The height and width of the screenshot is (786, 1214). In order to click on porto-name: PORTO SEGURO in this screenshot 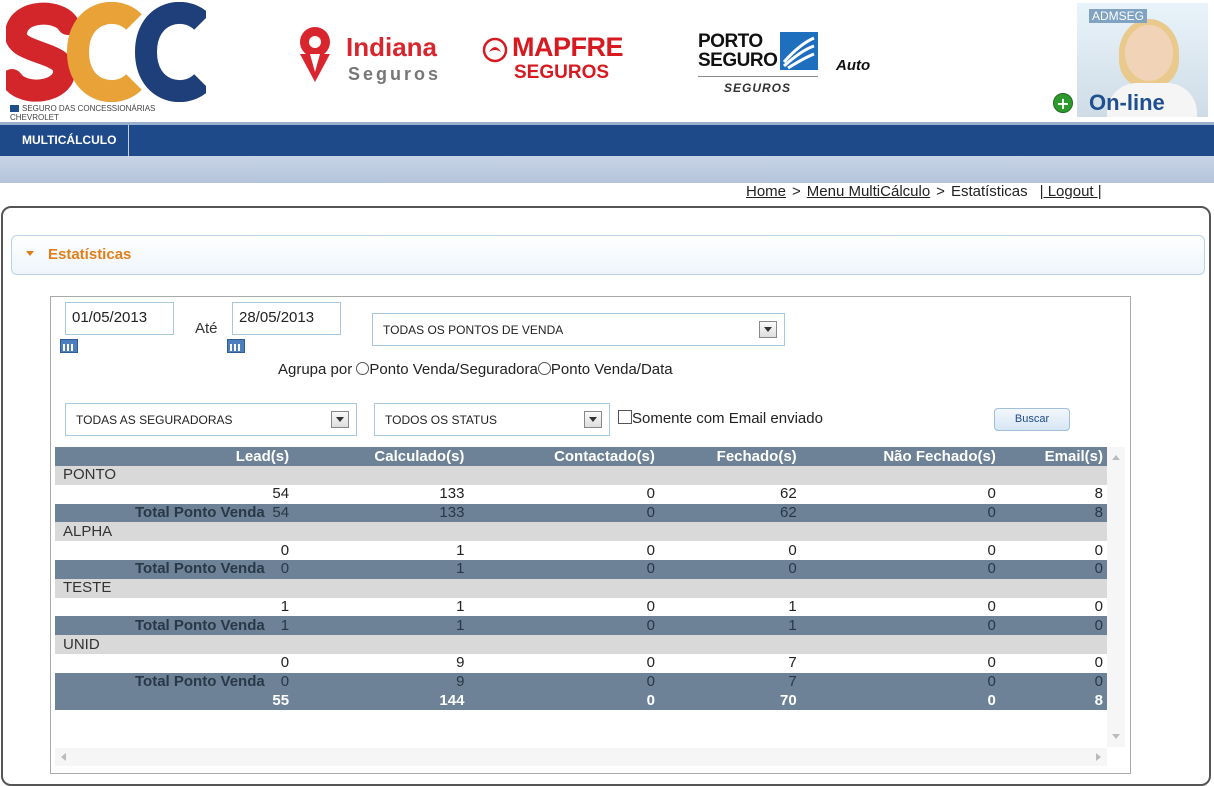, I will do `click(738, 51)`.